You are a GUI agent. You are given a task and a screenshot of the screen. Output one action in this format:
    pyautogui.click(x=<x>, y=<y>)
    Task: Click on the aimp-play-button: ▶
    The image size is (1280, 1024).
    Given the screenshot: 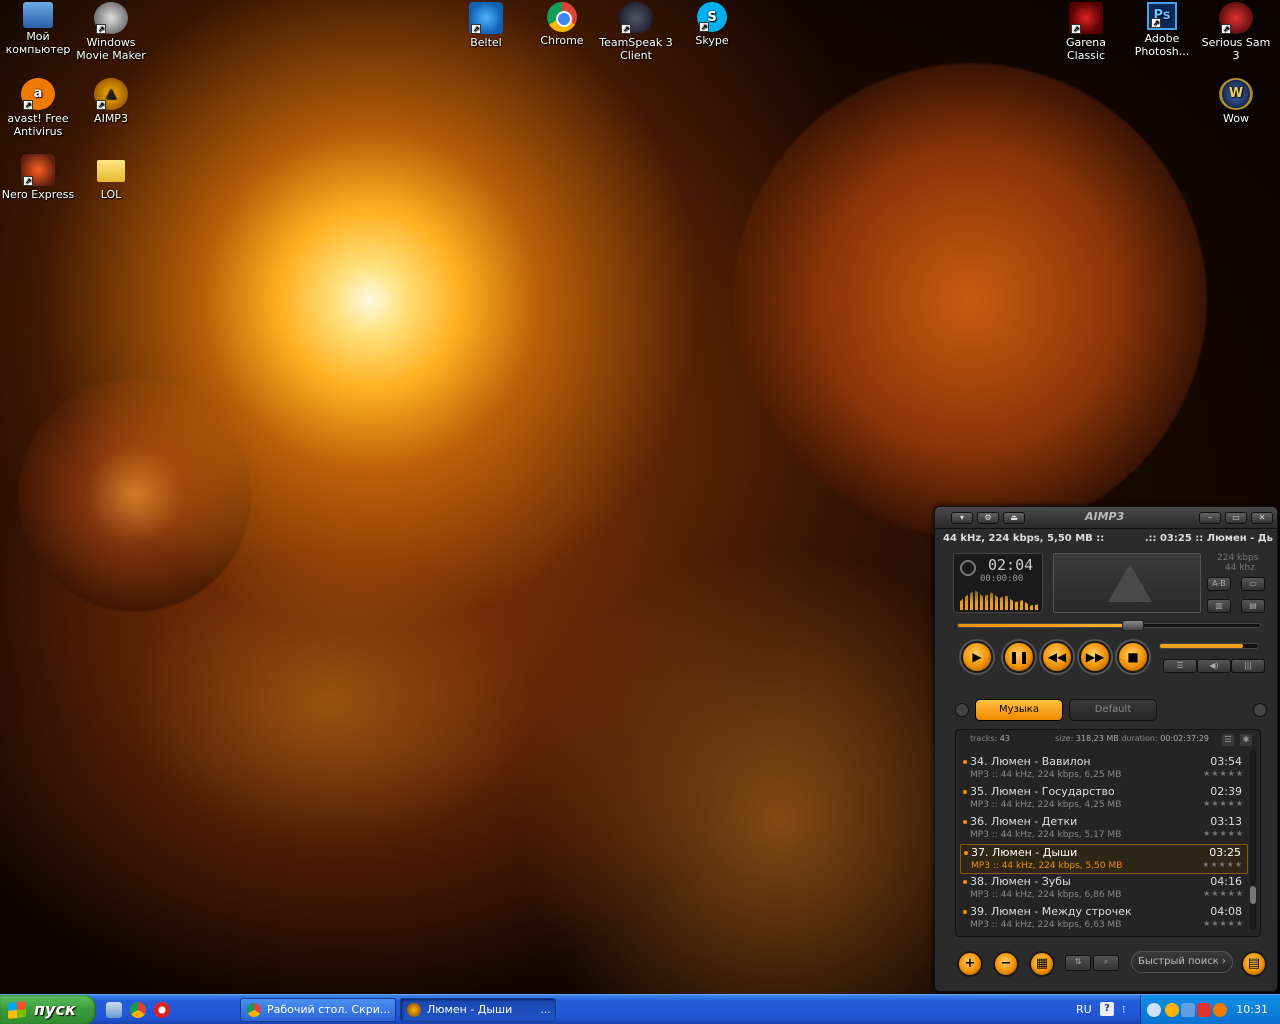 What is the action you would take?
    pyautogui.click(x=977, y=657)
    